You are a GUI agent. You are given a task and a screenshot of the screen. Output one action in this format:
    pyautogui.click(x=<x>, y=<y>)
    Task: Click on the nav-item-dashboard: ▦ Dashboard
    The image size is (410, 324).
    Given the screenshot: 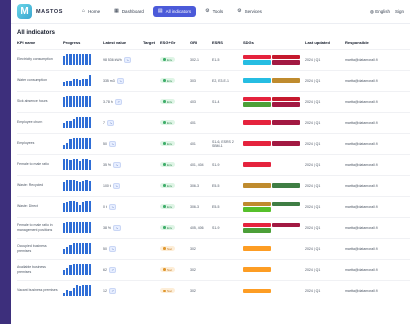 What is the action you would take?
    pyautogui.click(x=129, y=11)
    